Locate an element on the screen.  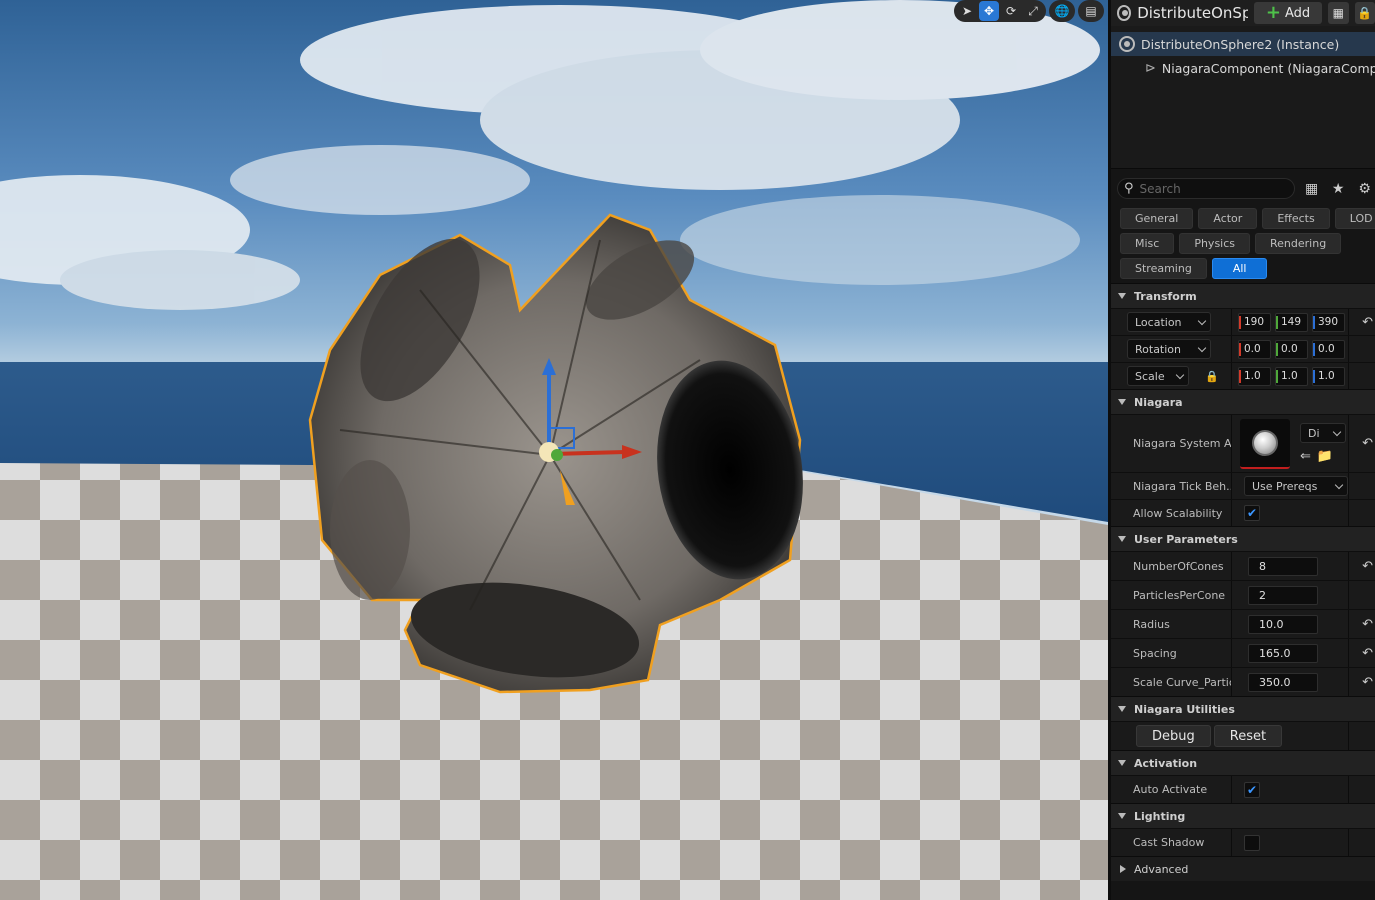
location-row: Location 190 149 390 ↶ is located at coordinates (1243, 321).